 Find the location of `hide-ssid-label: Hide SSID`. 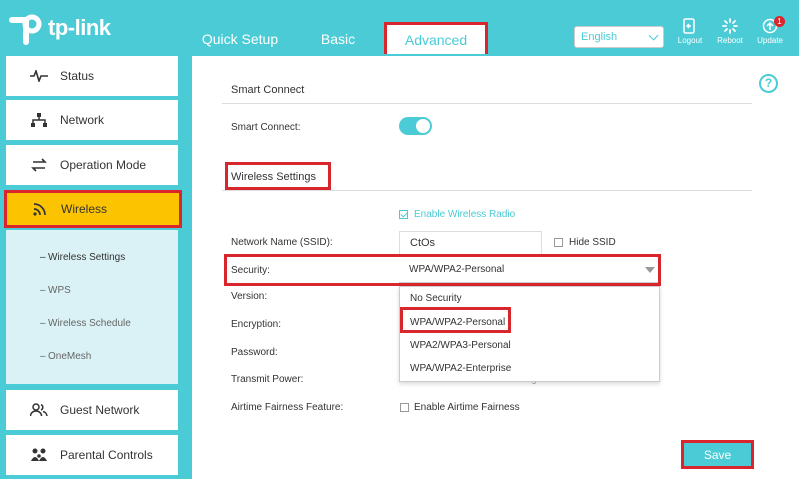

hide-ssid-label: Hide SSID is located at coordinates (592, 242).